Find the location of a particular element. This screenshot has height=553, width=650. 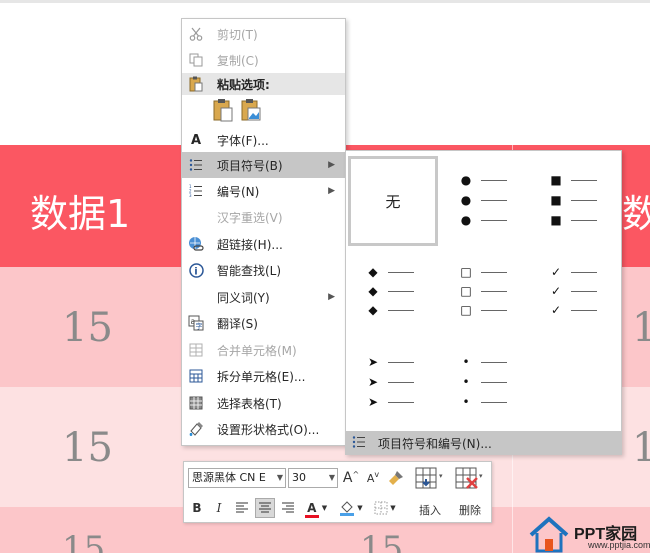

svg-text: 字 is located at coordinates (199, 326).